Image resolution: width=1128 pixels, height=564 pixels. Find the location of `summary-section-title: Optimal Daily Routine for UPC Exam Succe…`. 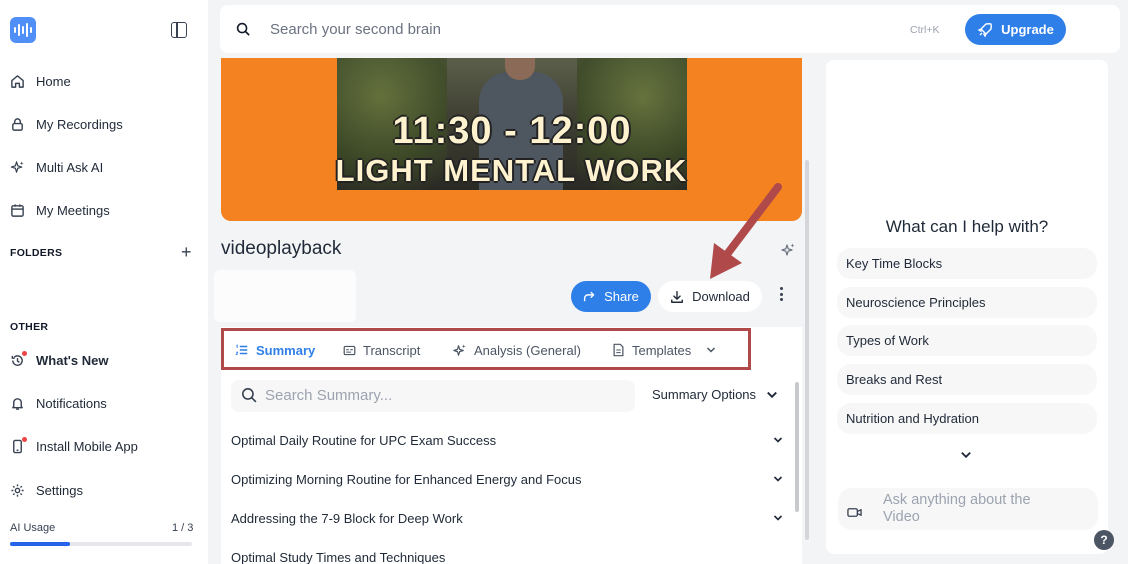

summary-section-title: Optimal Daily Routine for UPC Exam Succe… is located at coordinates (364, 440).